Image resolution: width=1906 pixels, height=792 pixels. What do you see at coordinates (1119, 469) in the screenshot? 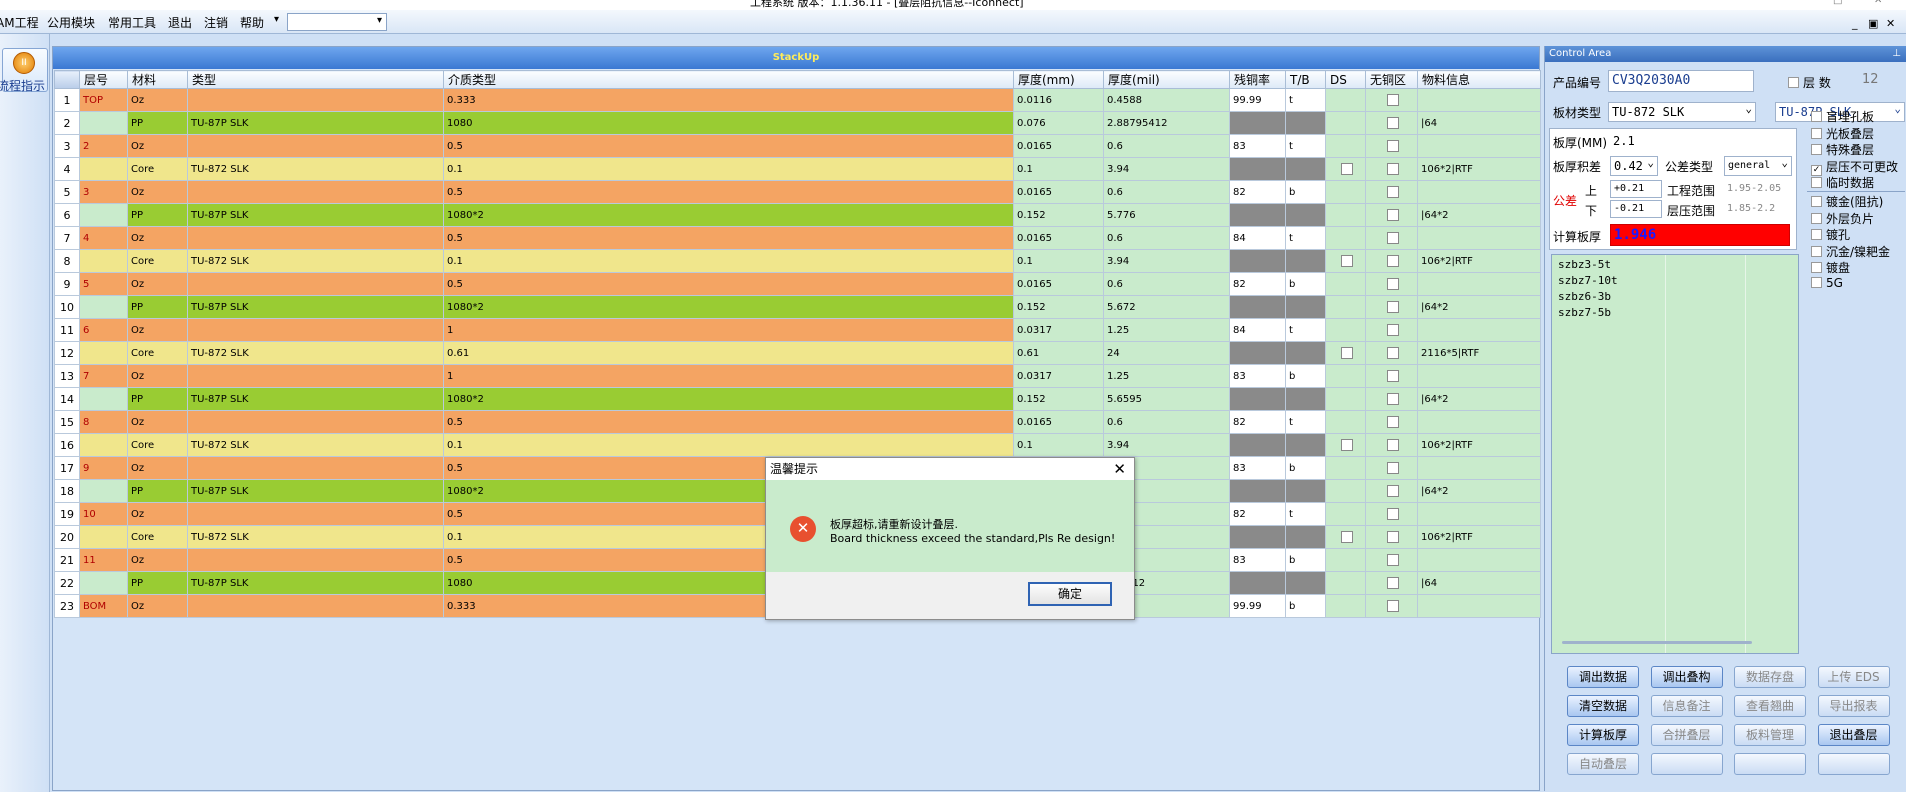
I see `dialog-close-icon: ✕` at bounding box center [1119, 469].